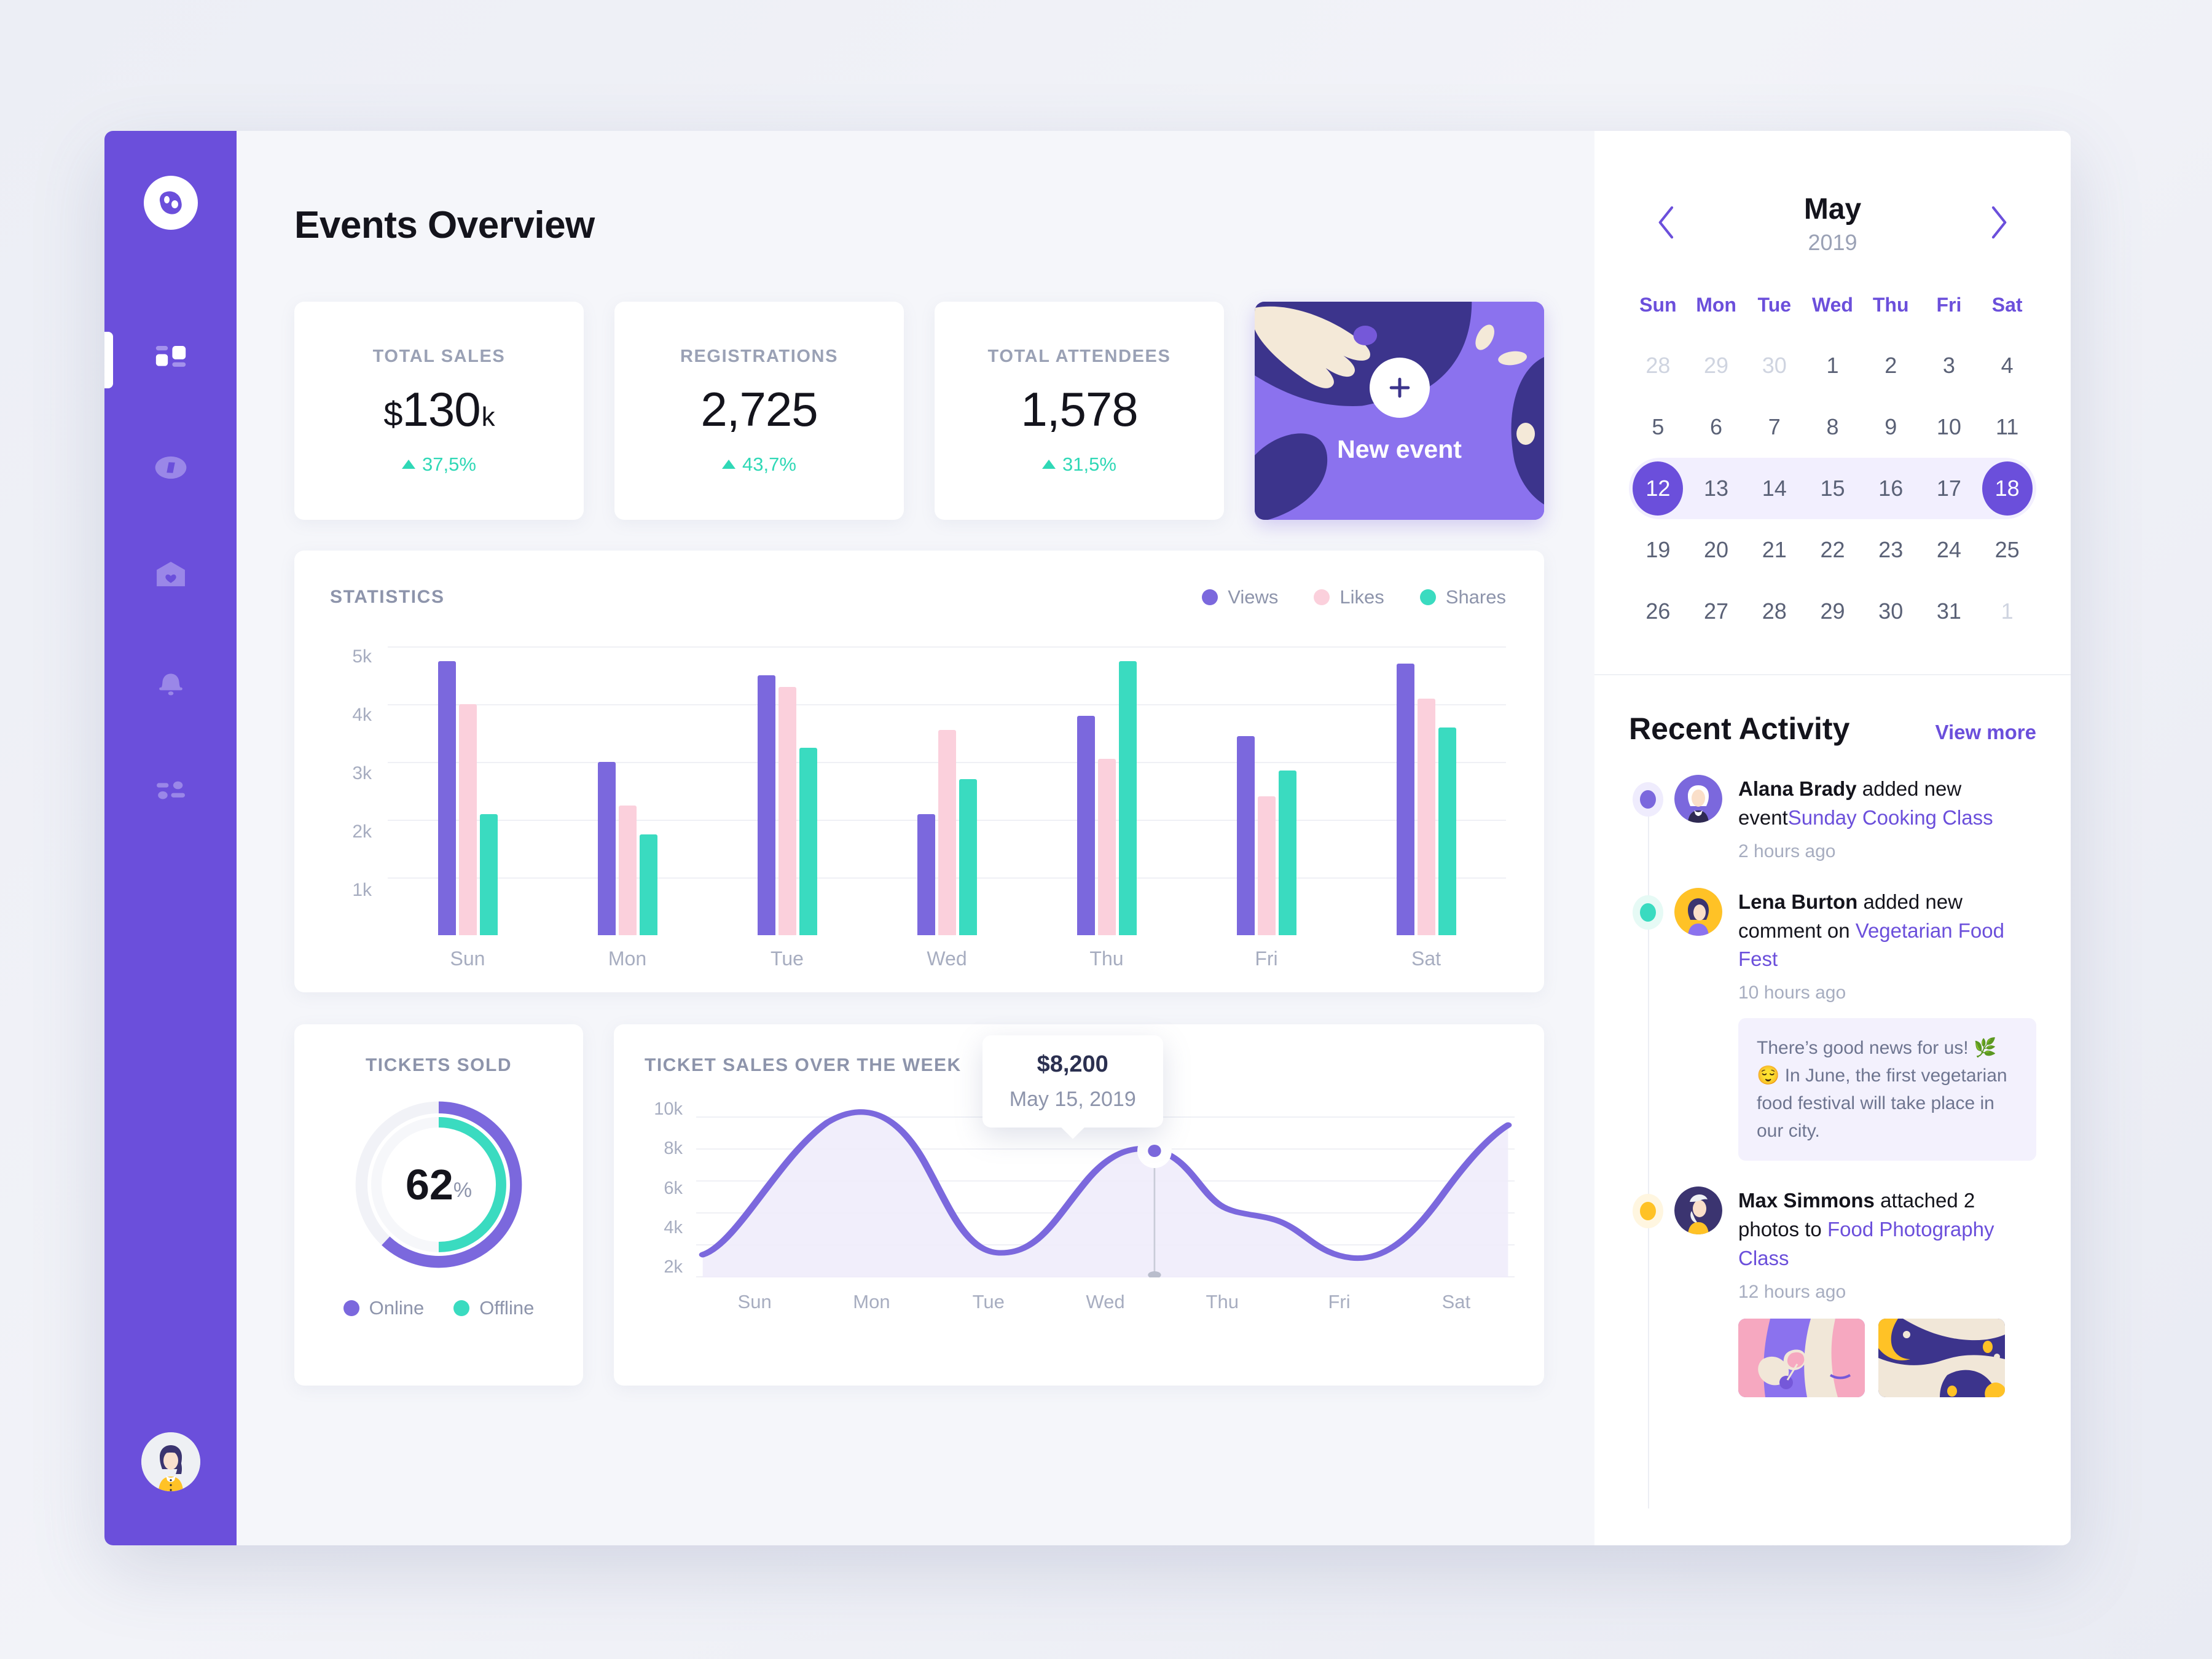 The height and width of the screenshot is (1659, 2212). What do you see at coordinates (1949, 488) in the screenshot?
I see `calendar-day: 17` at bounding box center [1949, 488].